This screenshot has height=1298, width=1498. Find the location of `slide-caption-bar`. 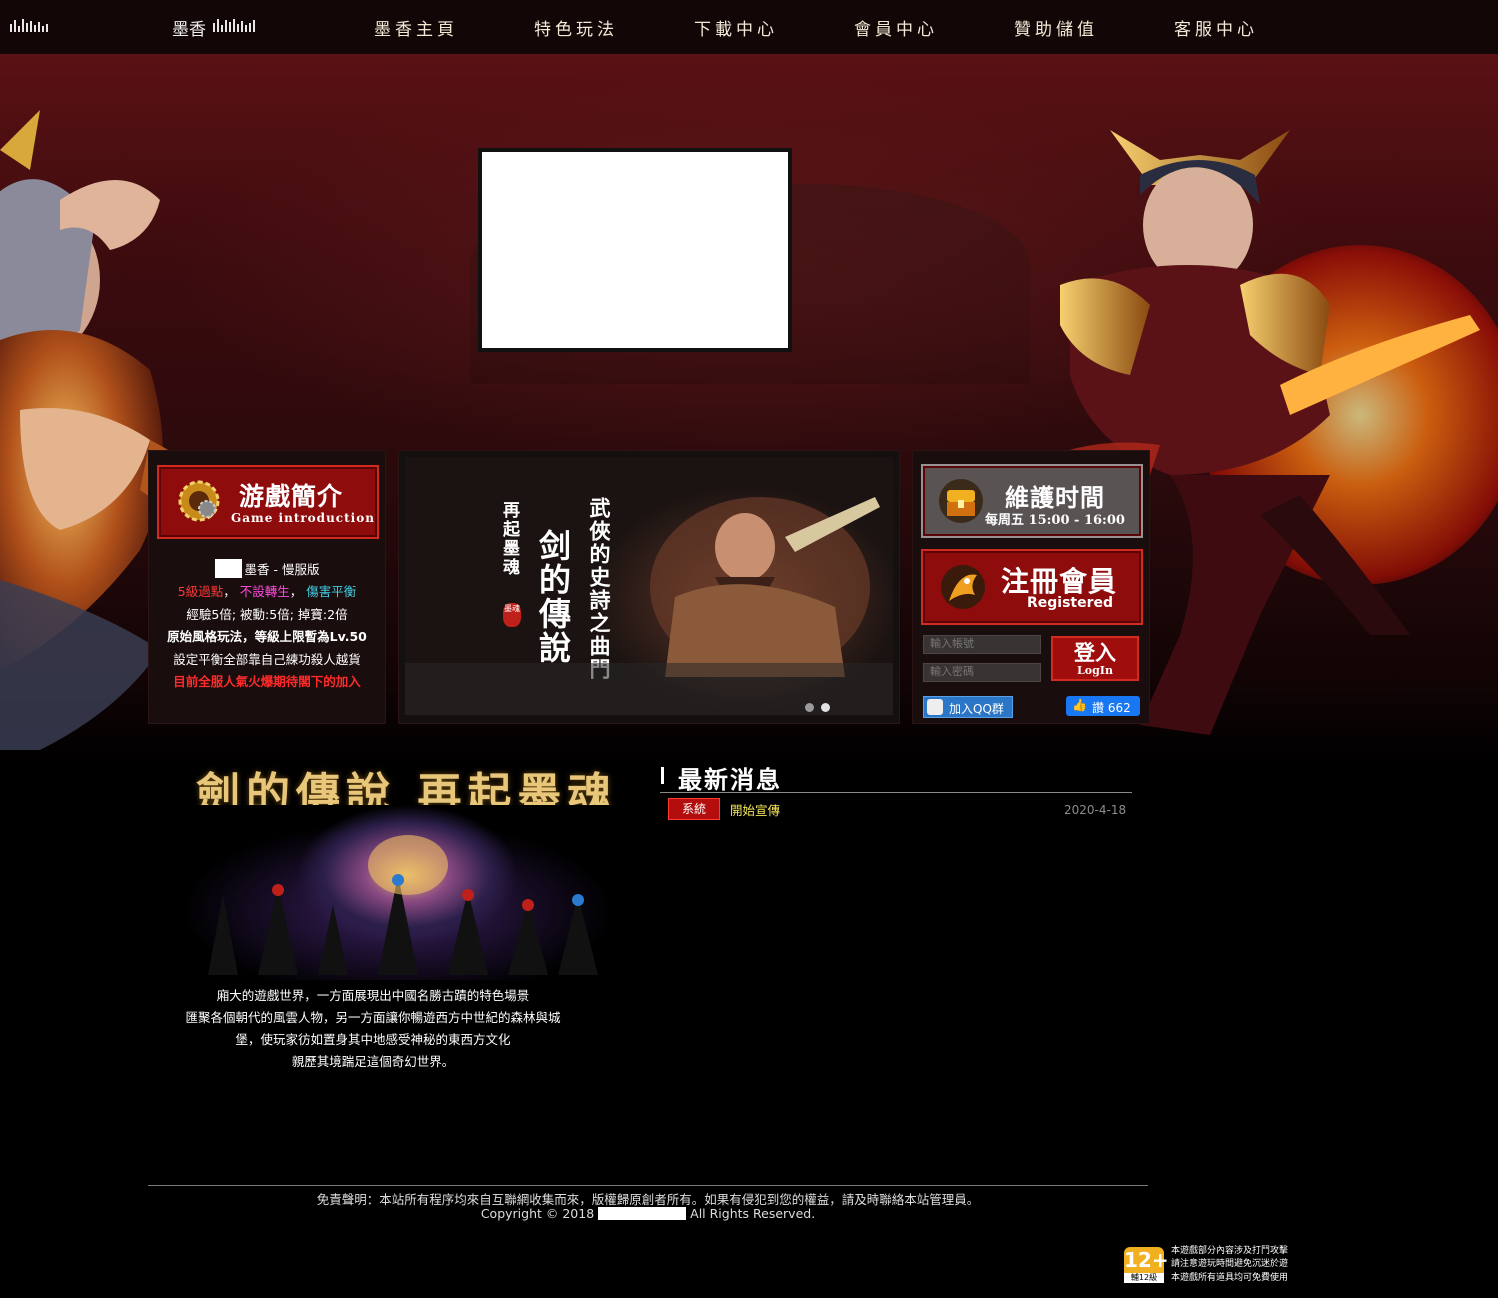

slide-caption-bar is located at coordinates (649, 689).